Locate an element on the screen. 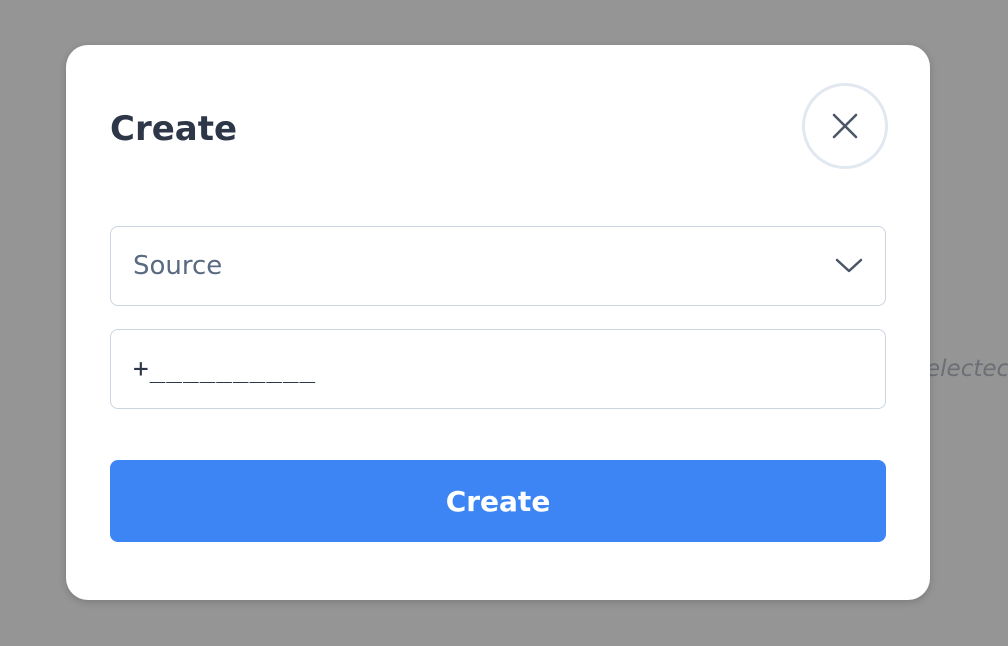  source-select: Source is located at coordinates (498, 266).